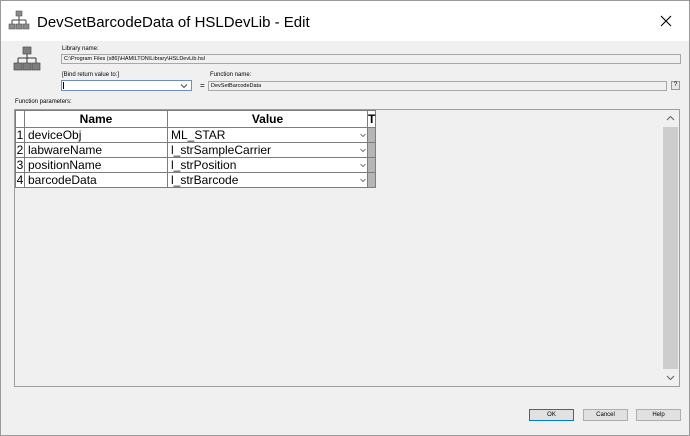 Image resolution: width=690 pixels, height=436 pixels. I want to click on param-name-cell: labwareName, so click(96, 150).